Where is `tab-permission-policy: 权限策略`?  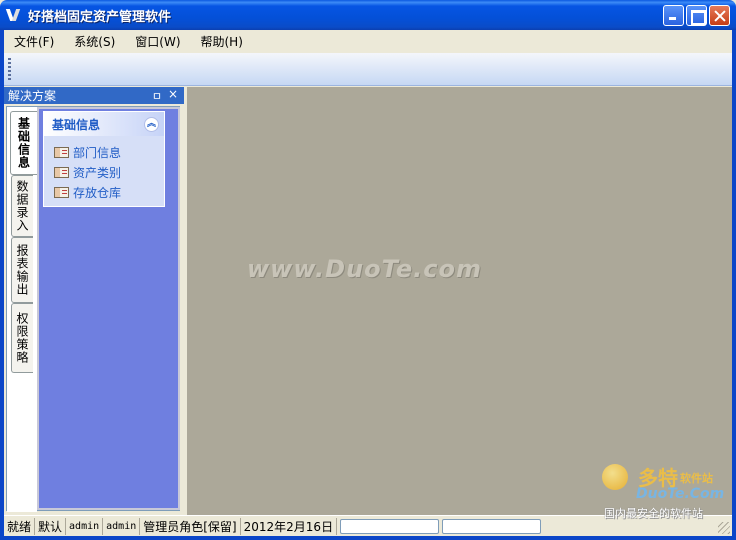
tab-permission-policy: 权限策略 is located at coordinates (22, 338).